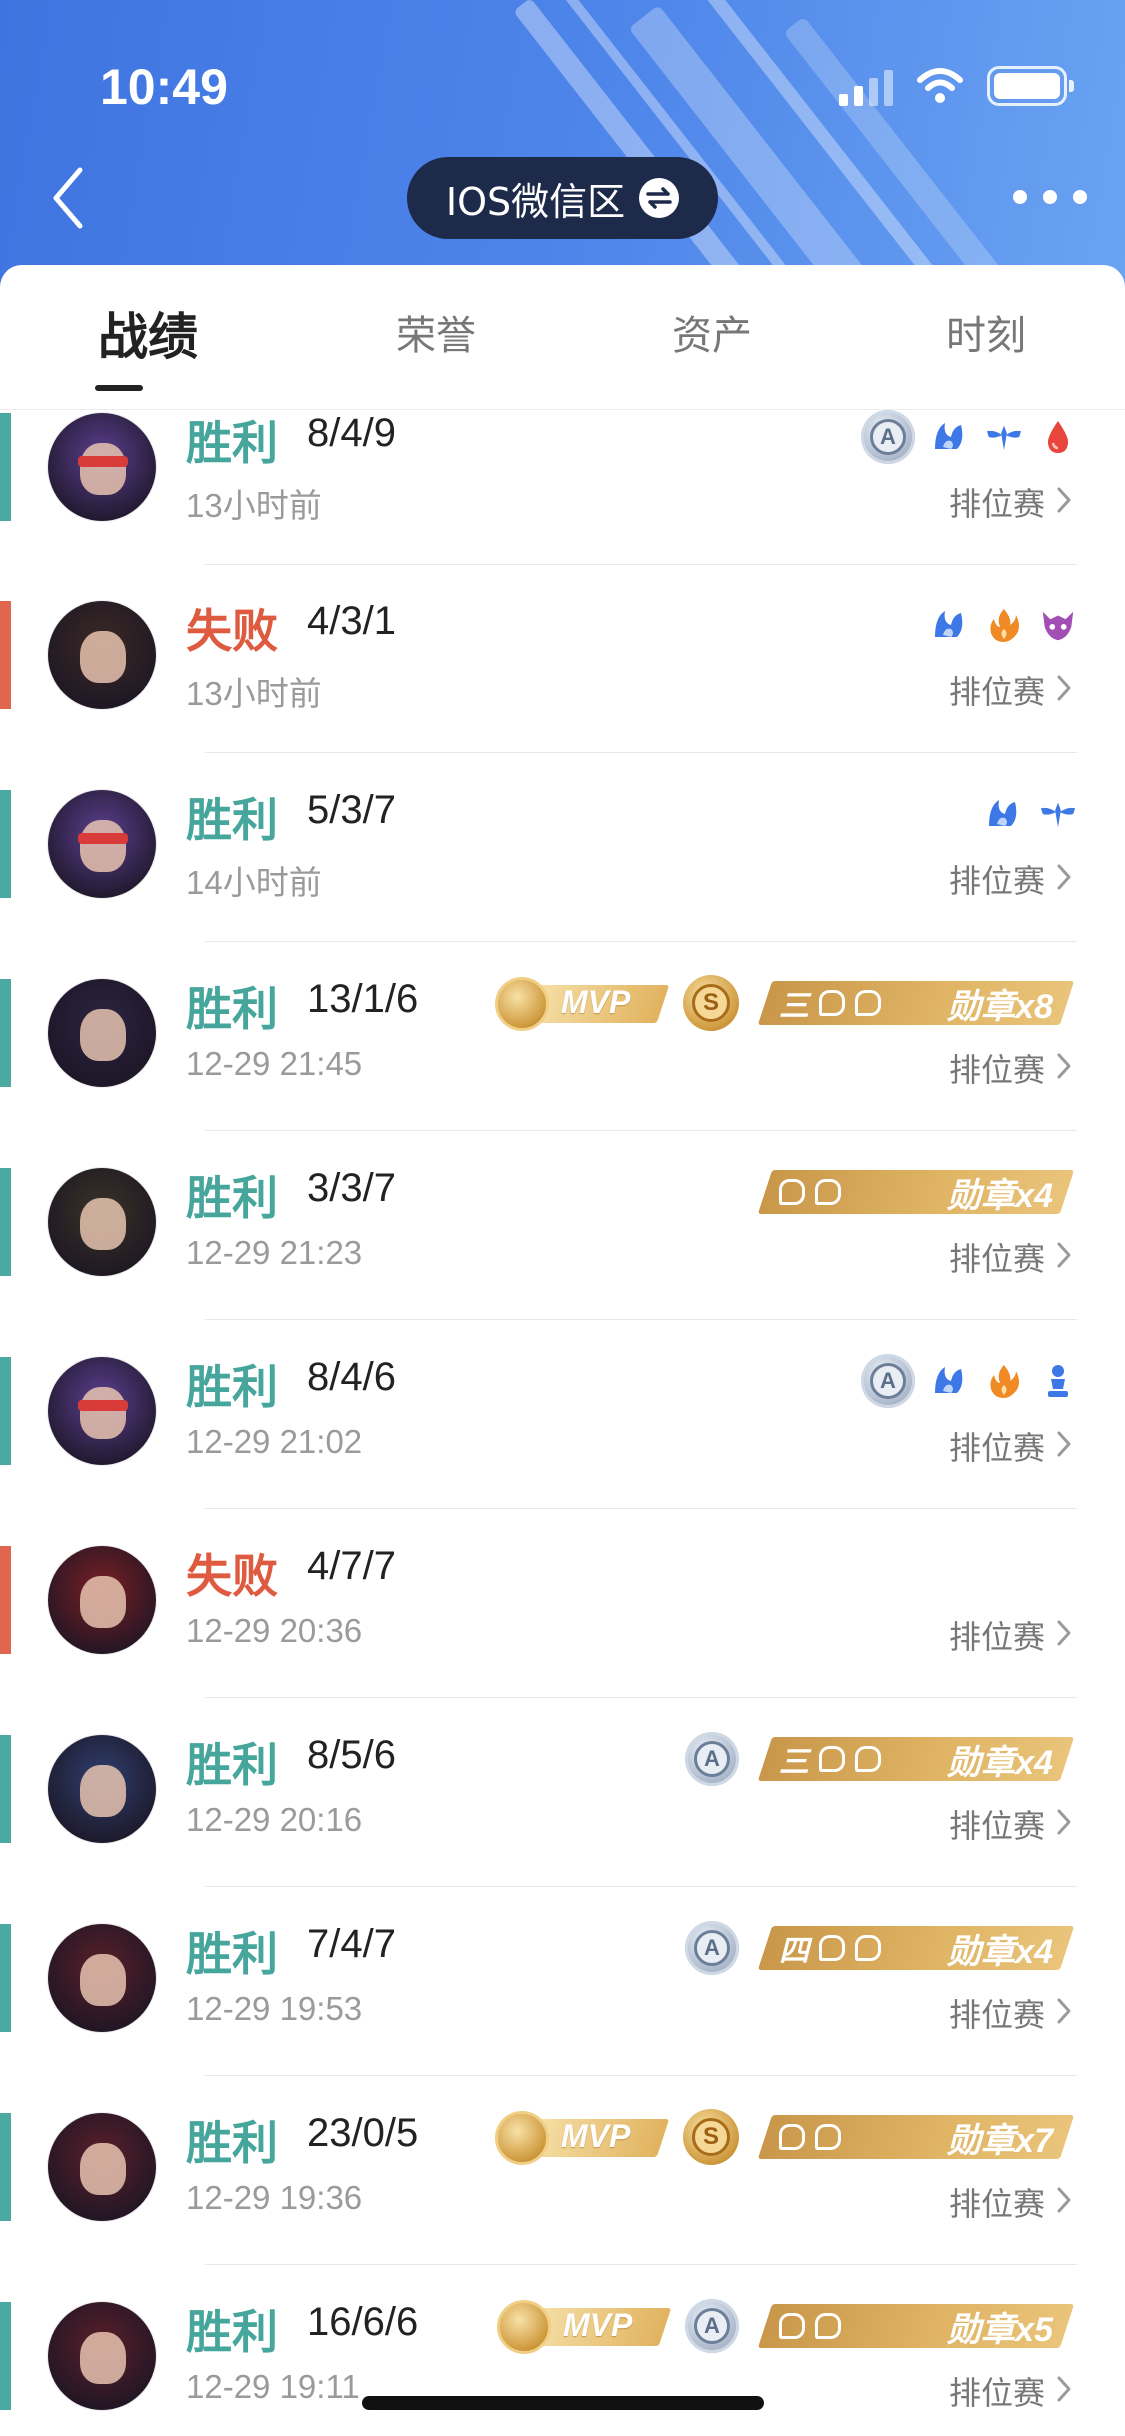  I want to click on icon-orange-fire-icon, so click(1004, 625).